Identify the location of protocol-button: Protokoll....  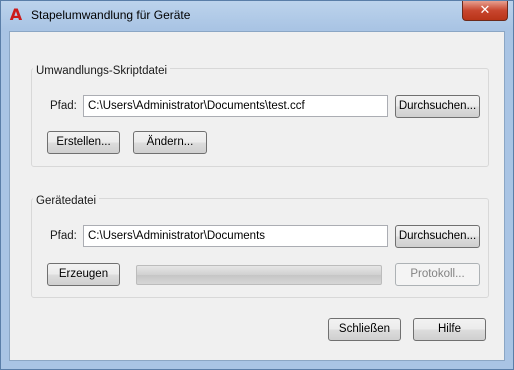
(437, 274).